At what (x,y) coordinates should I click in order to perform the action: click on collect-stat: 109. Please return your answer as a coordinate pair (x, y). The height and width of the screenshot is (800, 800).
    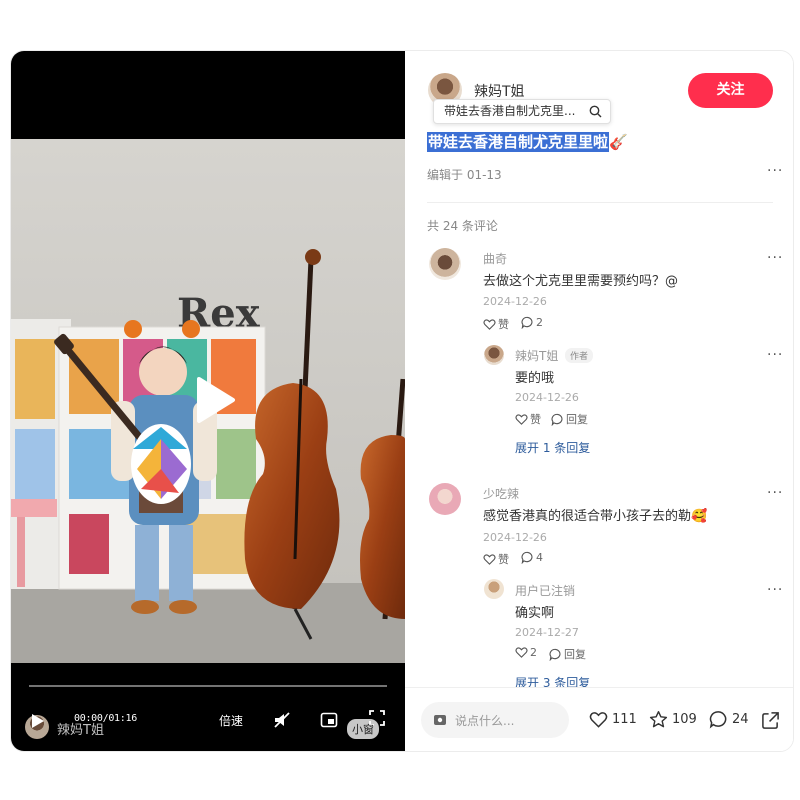
    Looking at the image, I should click on (673, 719).